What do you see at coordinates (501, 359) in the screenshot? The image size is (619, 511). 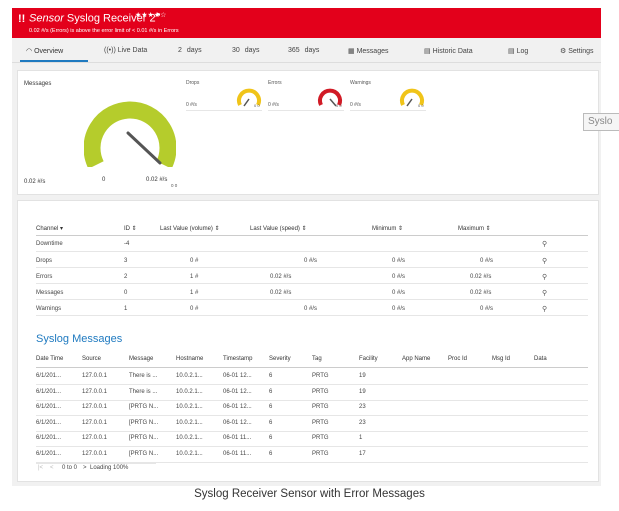 I see `col-msg-id: Msg Id` at bounding box center [501, 359].